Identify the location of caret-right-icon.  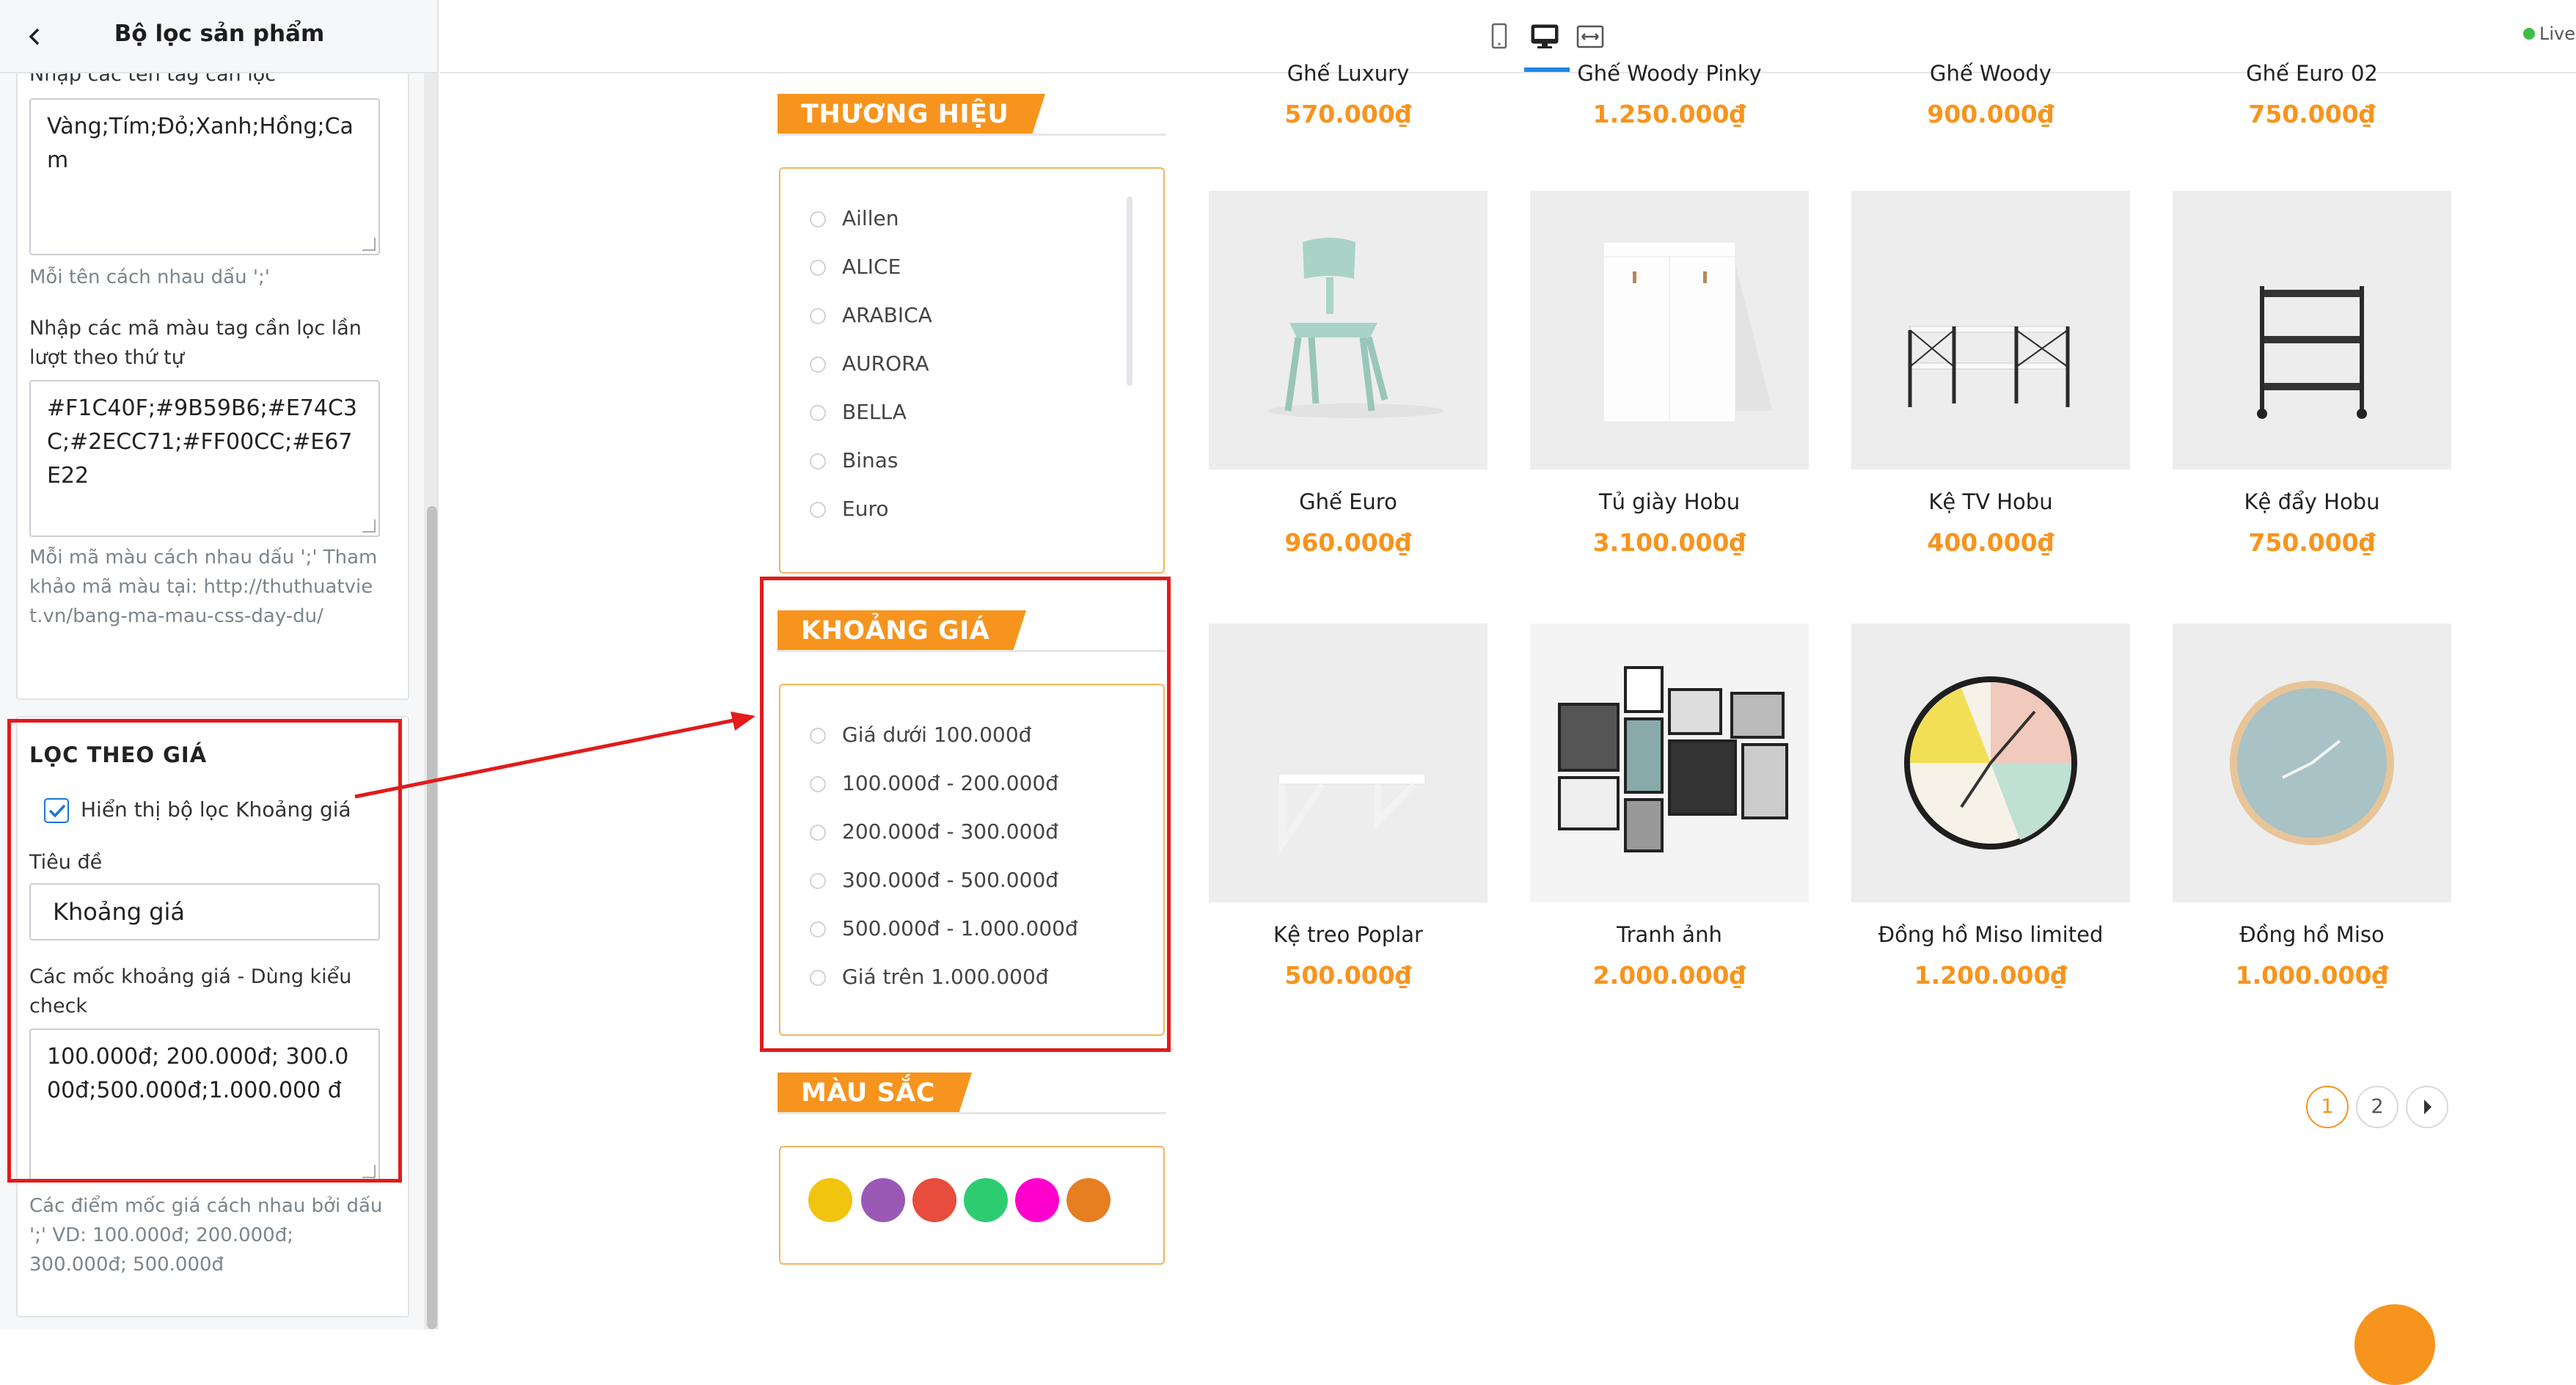
(2428, 1107).